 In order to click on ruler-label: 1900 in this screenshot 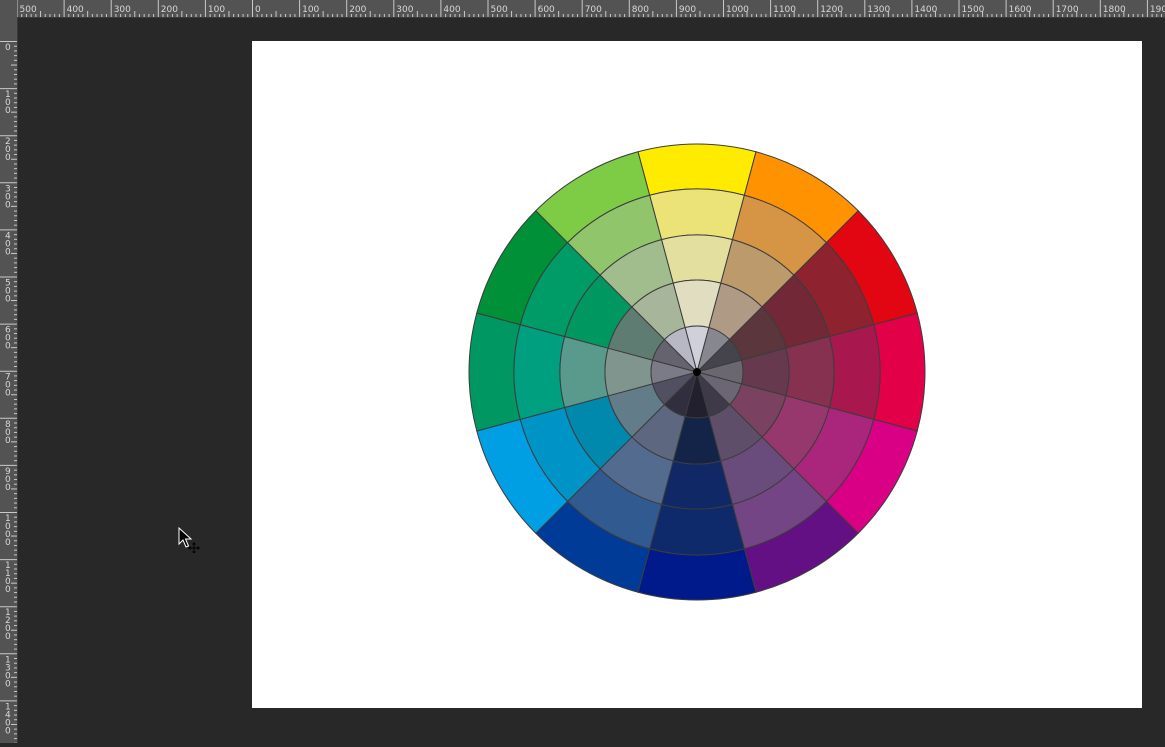, I will do `click(1157, 10)`.